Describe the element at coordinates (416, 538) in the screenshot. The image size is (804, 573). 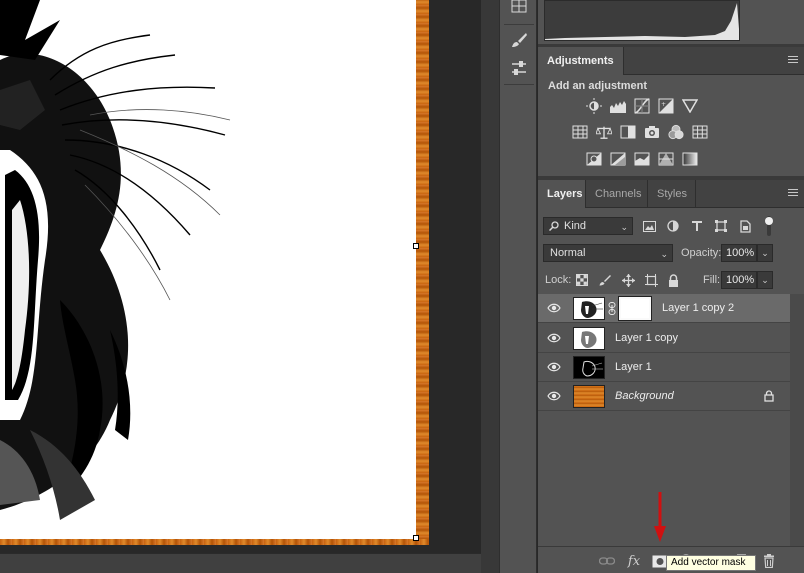
I see `transform-handle-bottom-right` at that location.